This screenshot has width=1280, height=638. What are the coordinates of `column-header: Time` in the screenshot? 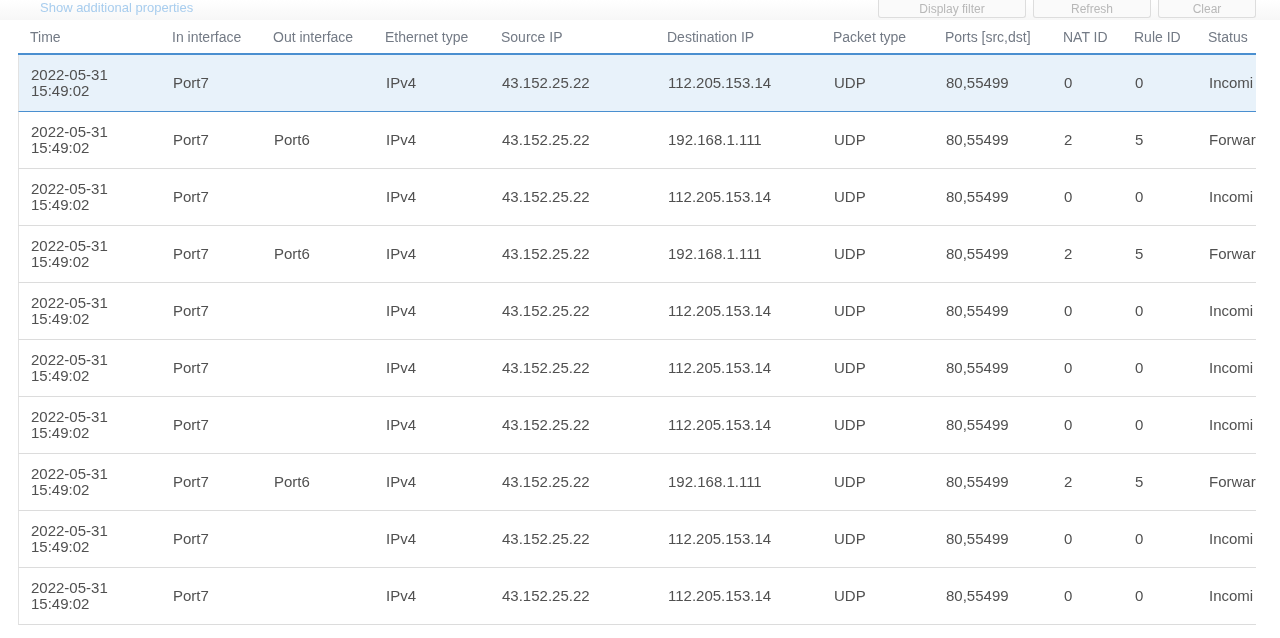 It's located at (45, 36).